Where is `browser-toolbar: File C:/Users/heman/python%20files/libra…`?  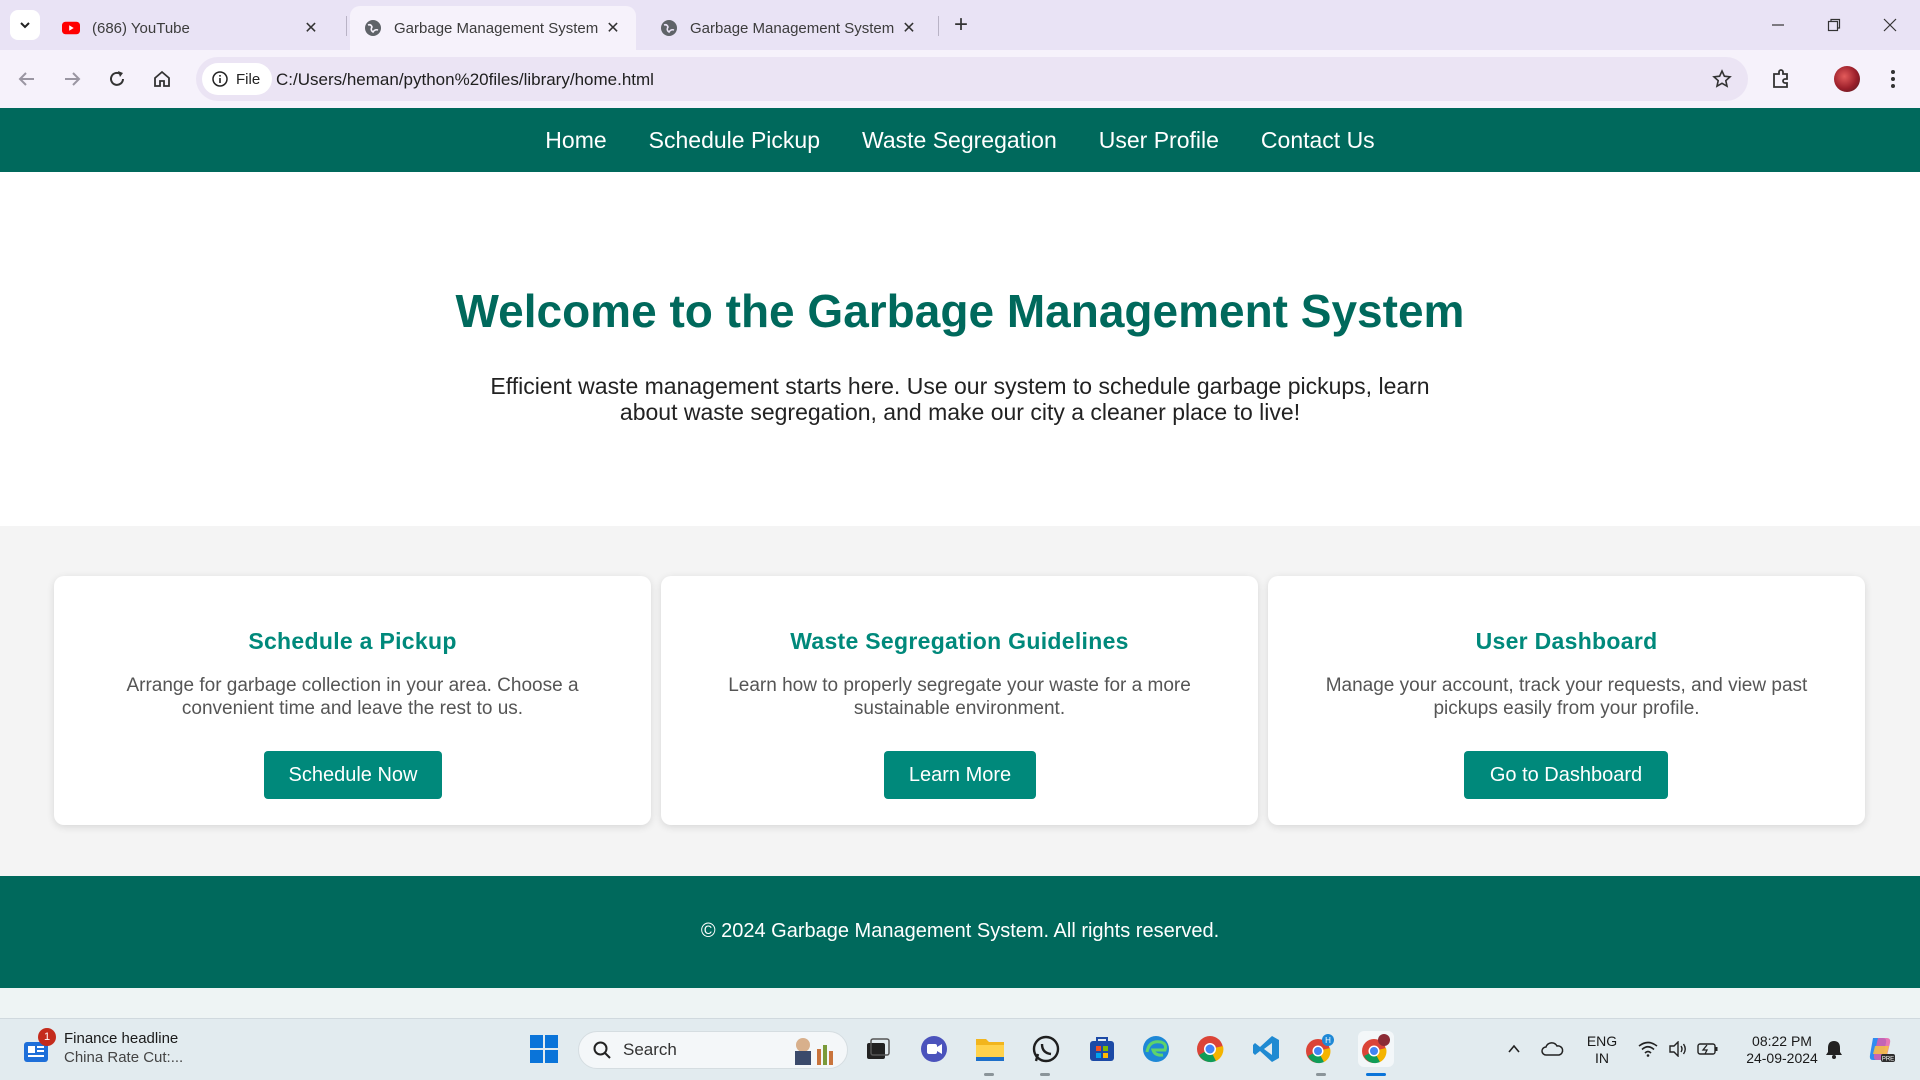 browser-toolbar: File C:/Users/heman/python%20files/libra… is located at coordinates (960, 79).